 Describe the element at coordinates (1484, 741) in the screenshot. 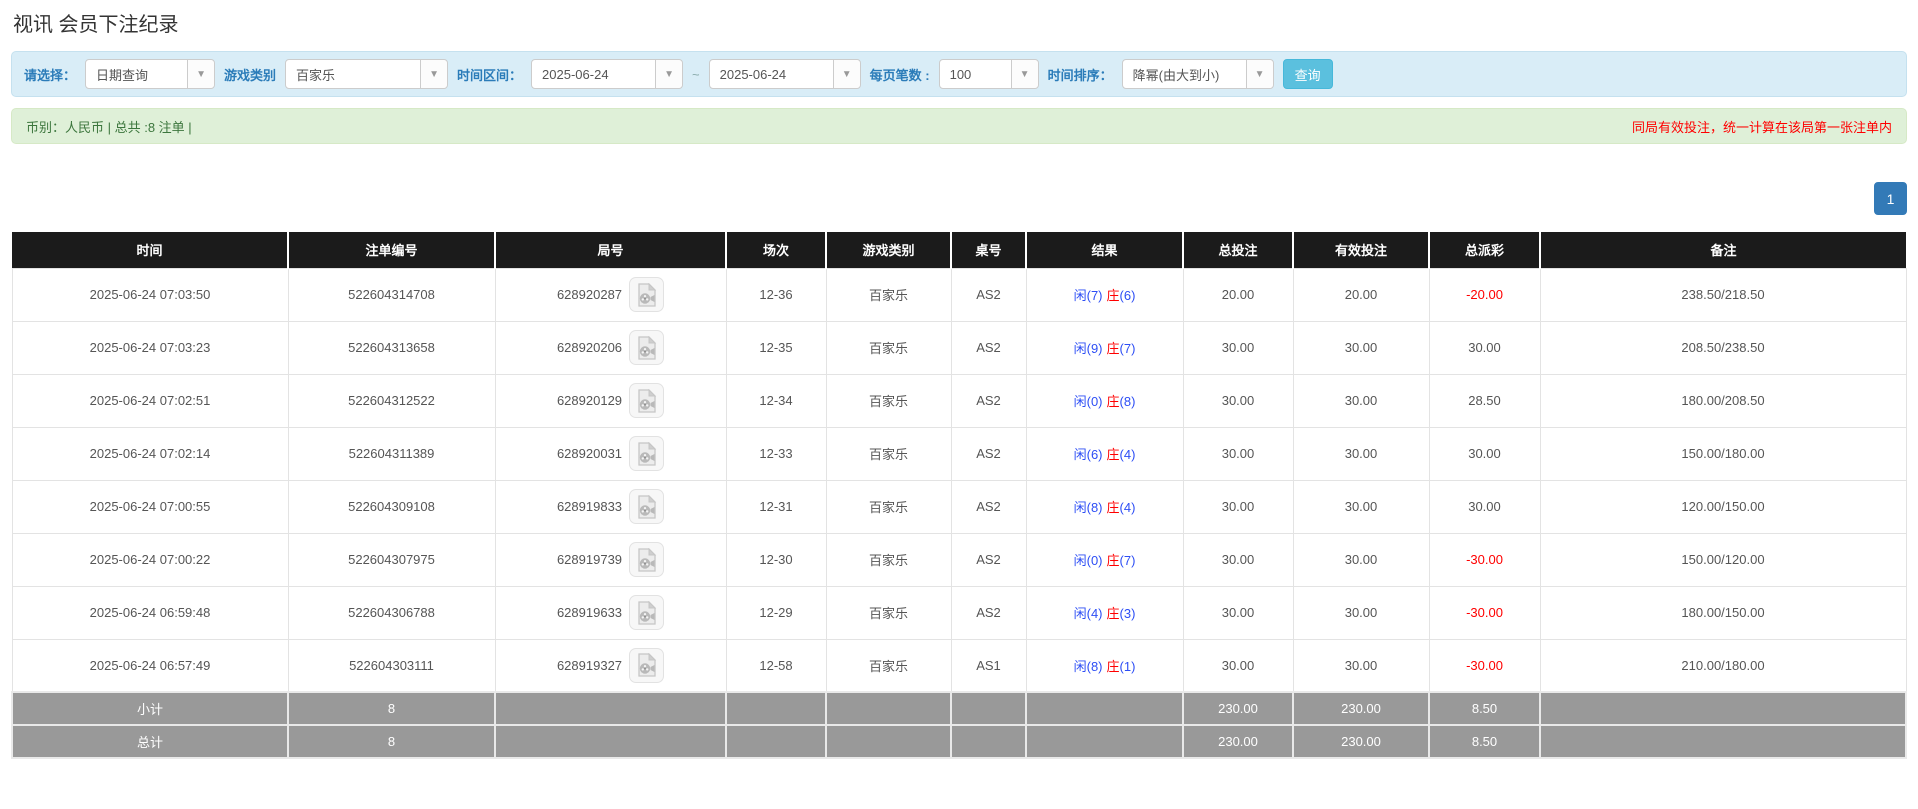

I see `total-payout: 8.50` at that location.